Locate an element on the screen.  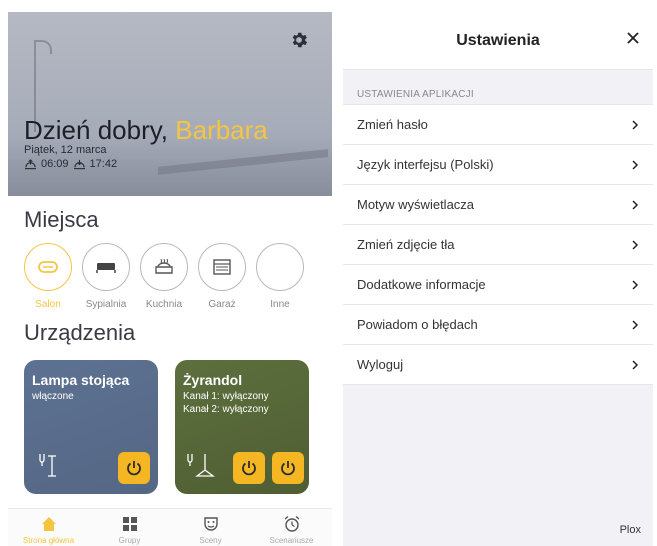
settings-header: Ustawienia is located at coordinates (498, 41).